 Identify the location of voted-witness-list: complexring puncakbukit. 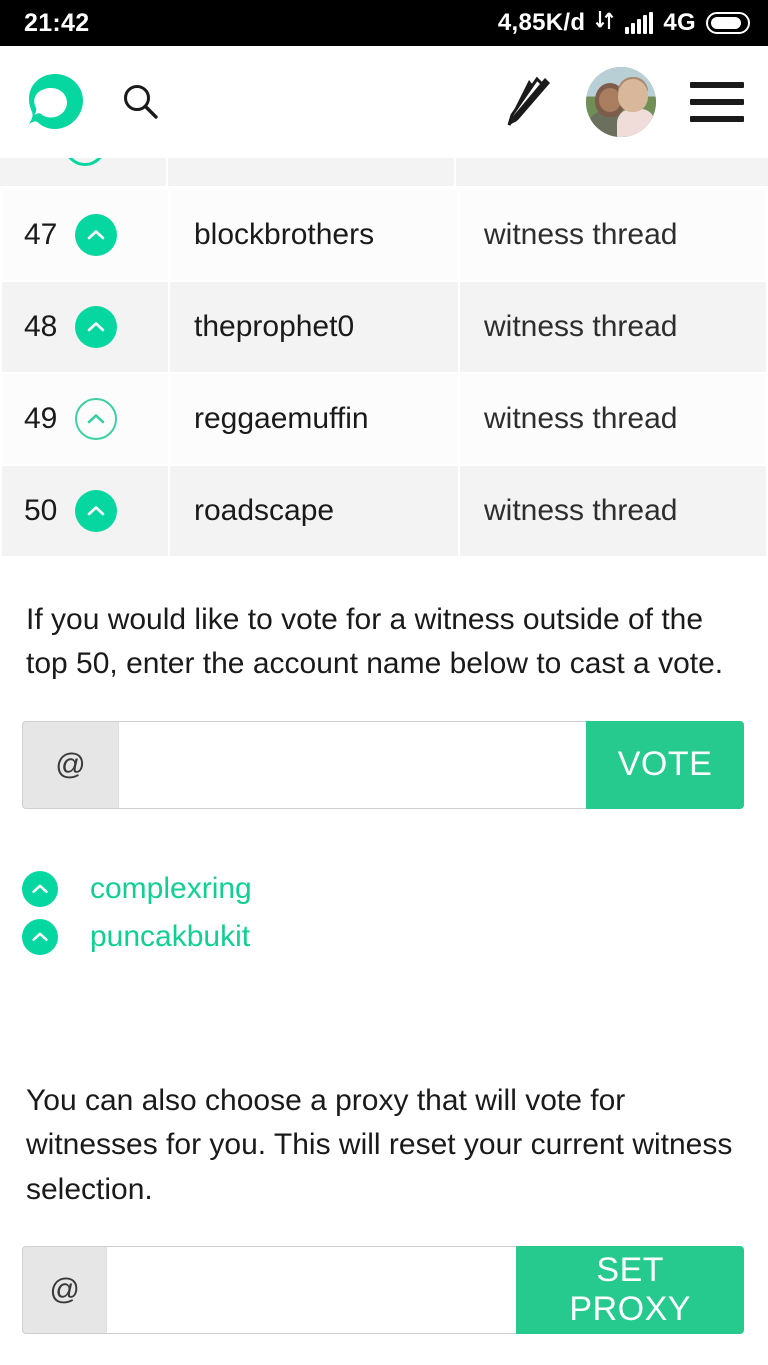
(395, 913).